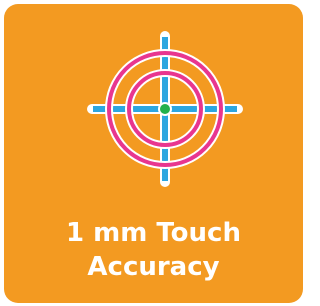 This screenshot has width=320, height=306. What do you see at coordinates (153, 233) in the screenshot?
I see `caption-line-1: 1 mm Touch` at bounding box center [153, 233].